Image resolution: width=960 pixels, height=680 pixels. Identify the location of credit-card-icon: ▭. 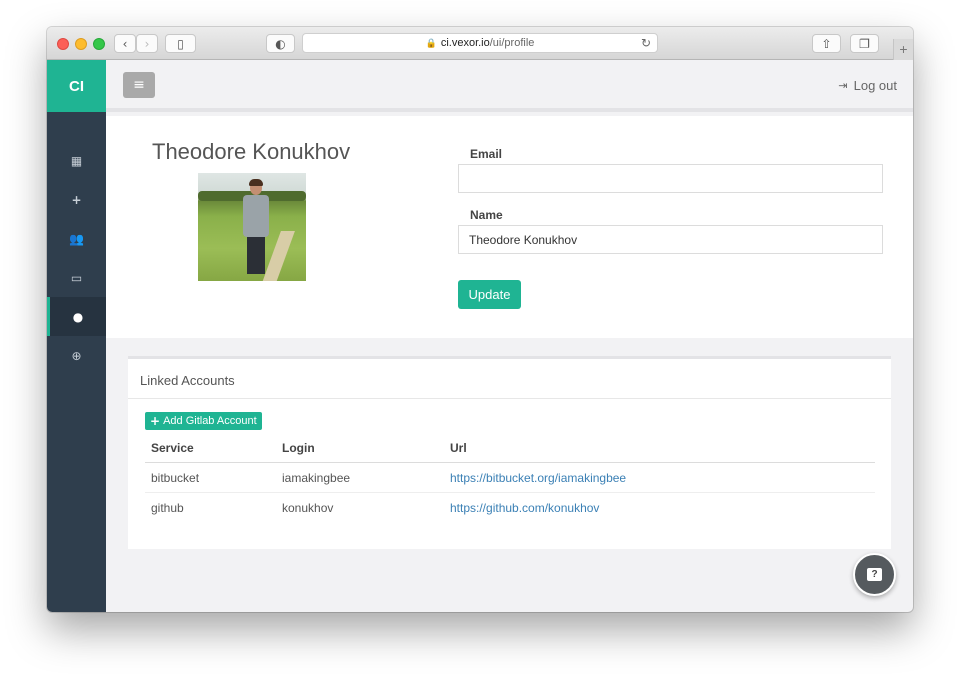
(76, 277).